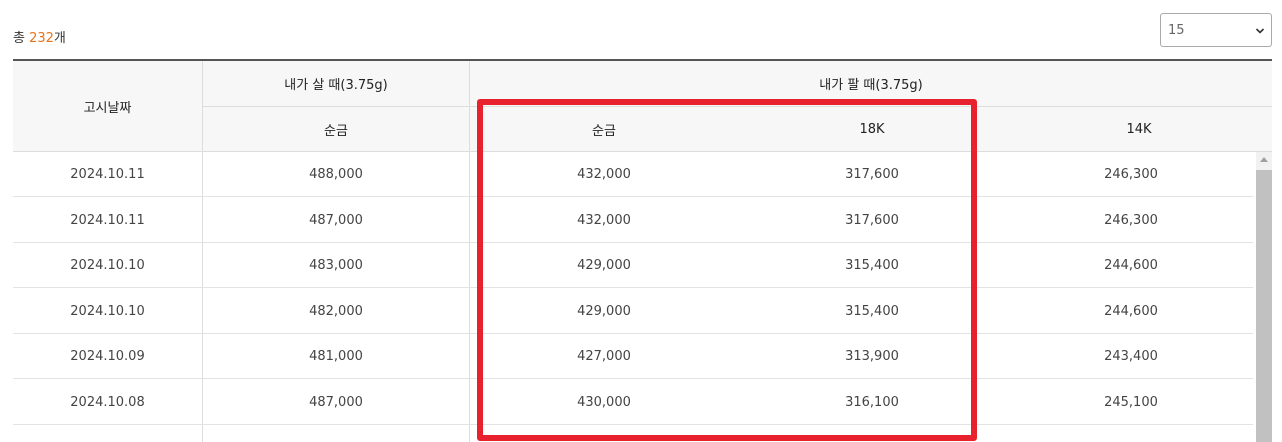 This screenshot has height=442, width=1282. I want to click on cell-sell-18k: 313,900, so click(872, 356).